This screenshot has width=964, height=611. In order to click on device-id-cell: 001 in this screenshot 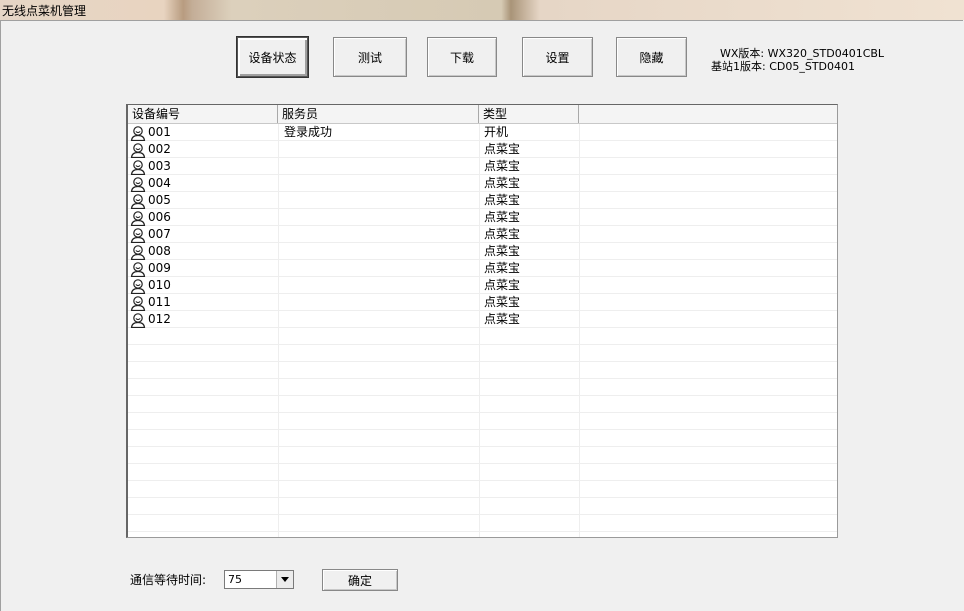, I will do `click(150, 132)`.